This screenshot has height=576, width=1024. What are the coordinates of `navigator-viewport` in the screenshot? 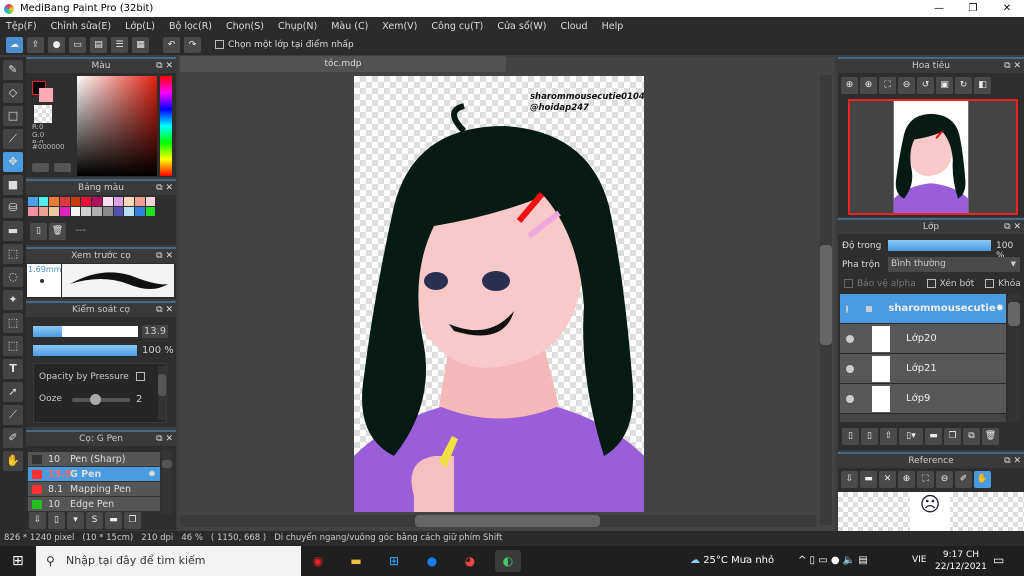 It's located at (933, 157).